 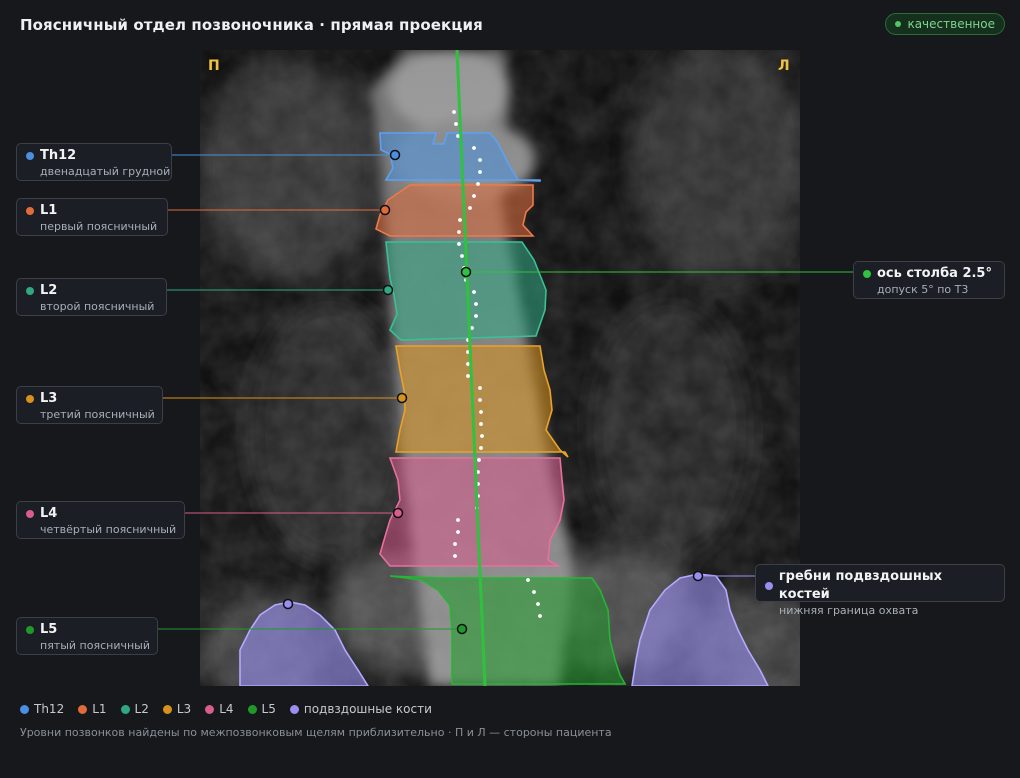 I want to click on legend-label: L3, so click(x=184, y=709).